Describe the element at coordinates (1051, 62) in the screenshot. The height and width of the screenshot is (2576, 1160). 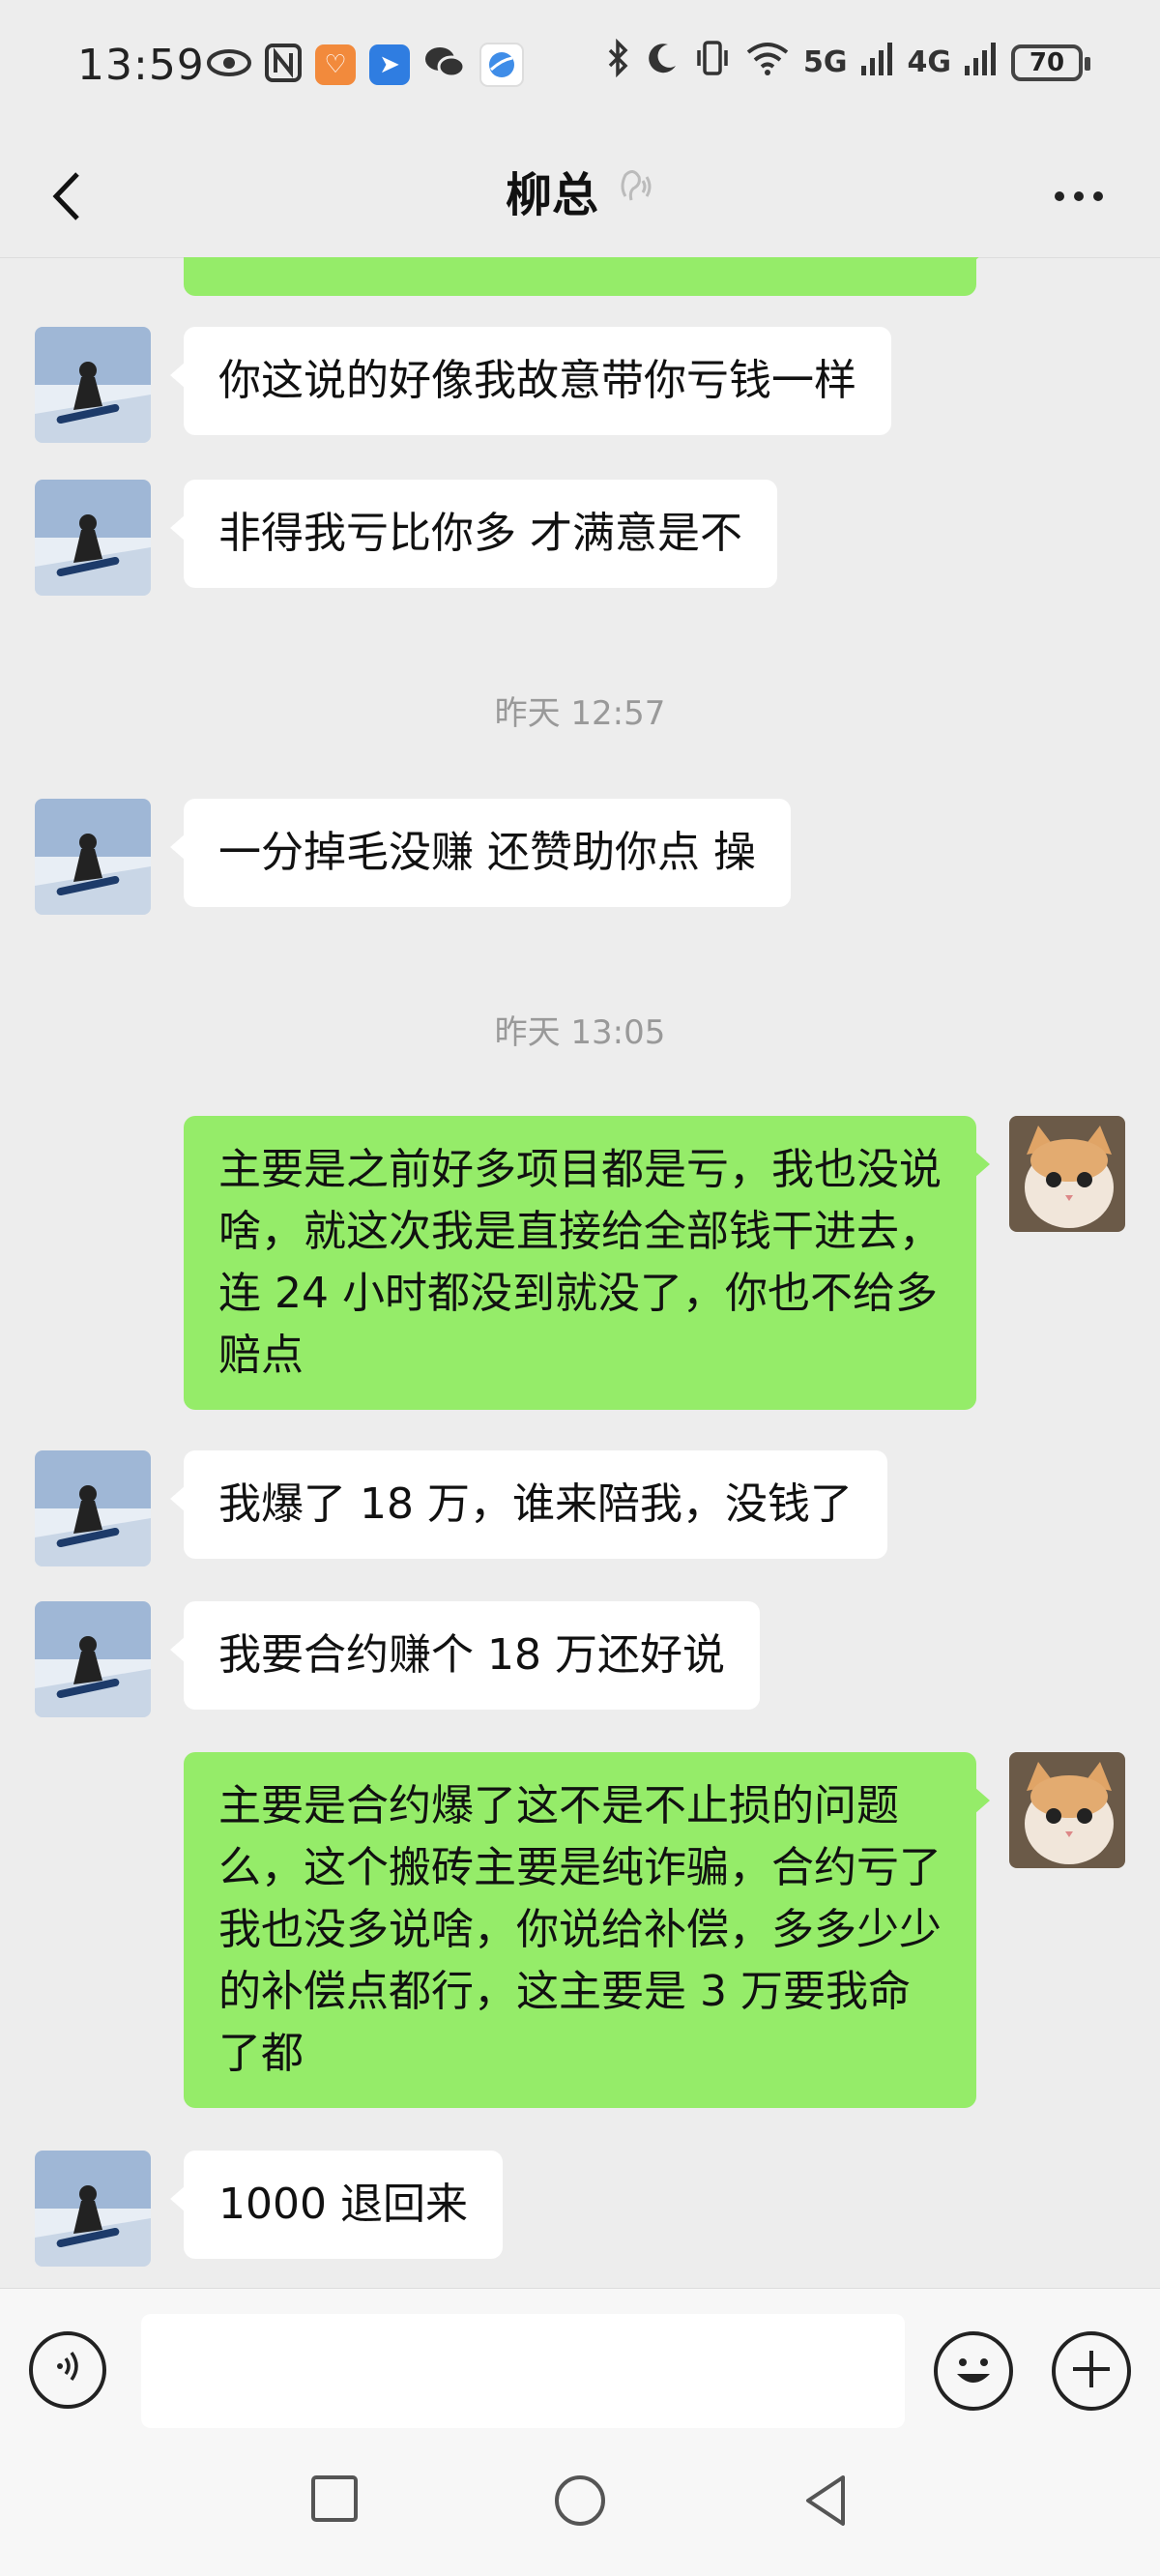
I see `battery-indicator: 70` at that location.